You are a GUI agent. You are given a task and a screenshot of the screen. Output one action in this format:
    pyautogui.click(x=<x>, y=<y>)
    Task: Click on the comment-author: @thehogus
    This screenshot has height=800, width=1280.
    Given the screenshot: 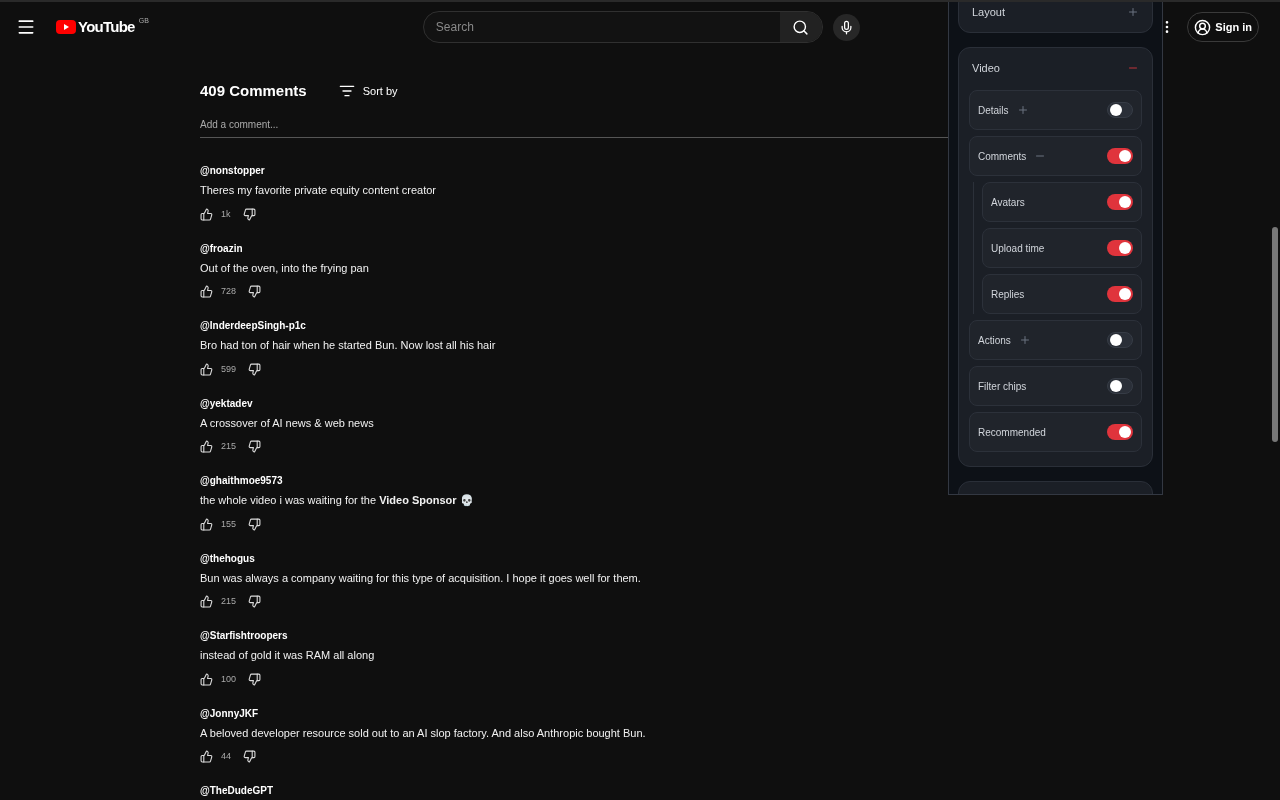 What is the action you would take?
    pyautogui.click(x=227, y=558)
    